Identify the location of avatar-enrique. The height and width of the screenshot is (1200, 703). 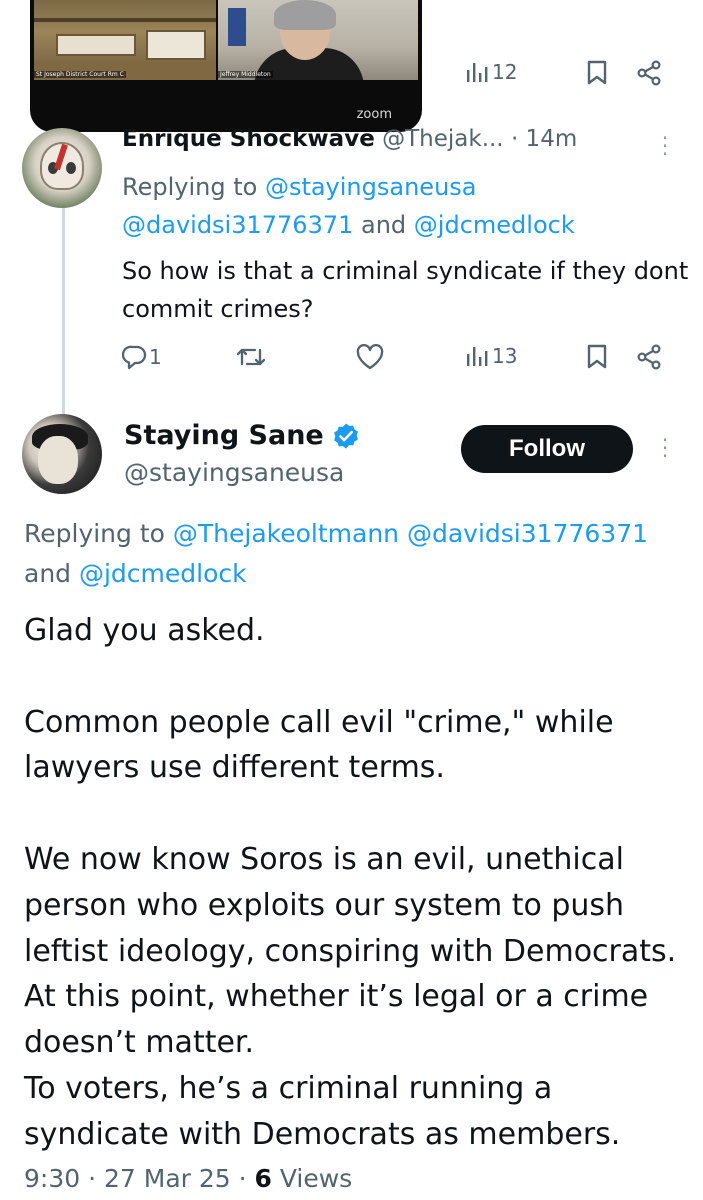
(62, 168).